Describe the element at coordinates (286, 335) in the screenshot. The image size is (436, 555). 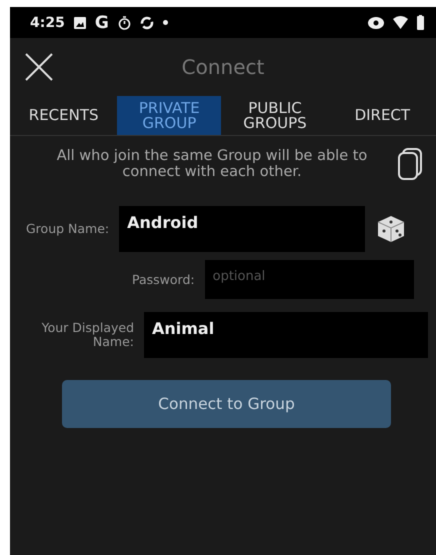
I see `display-name-field: Animal` at that location.